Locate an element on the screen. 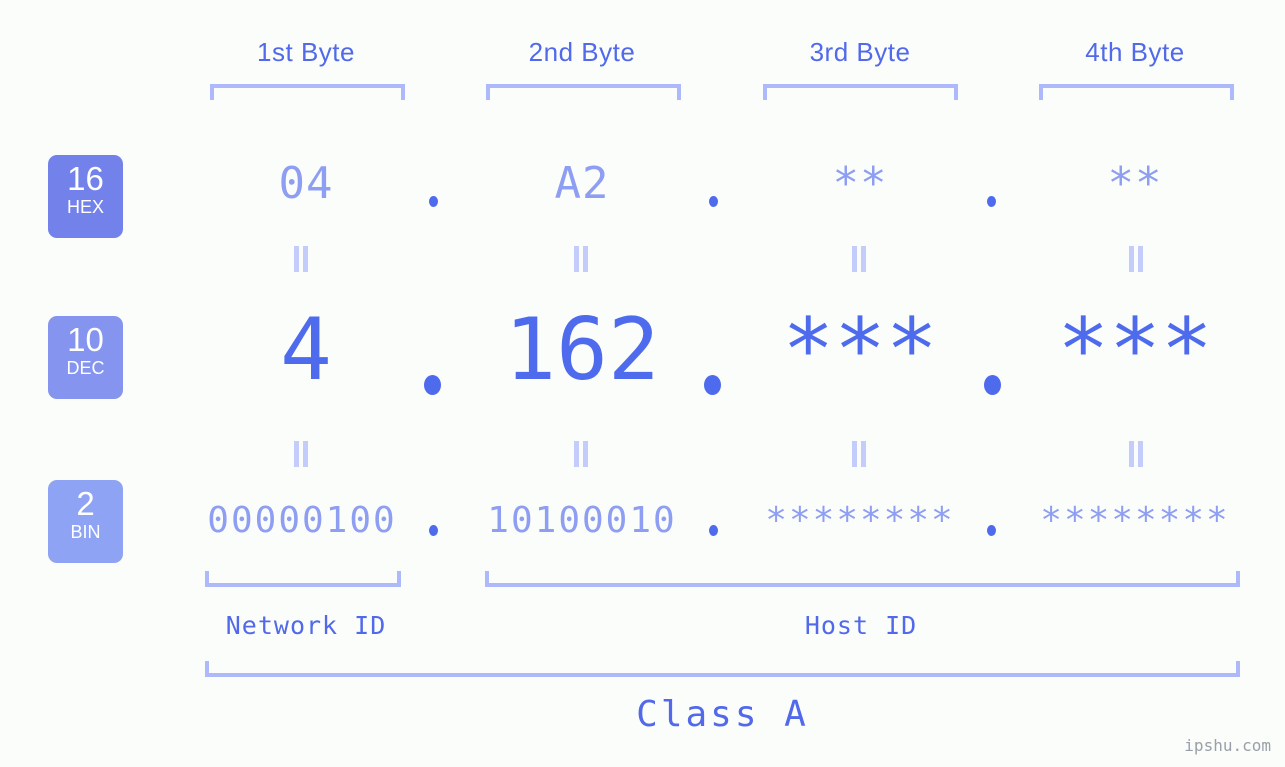 The height and width of the screenshot is (767, 1285). bin-byte-1-value: 00000100 is located at coordinates (302, 520).